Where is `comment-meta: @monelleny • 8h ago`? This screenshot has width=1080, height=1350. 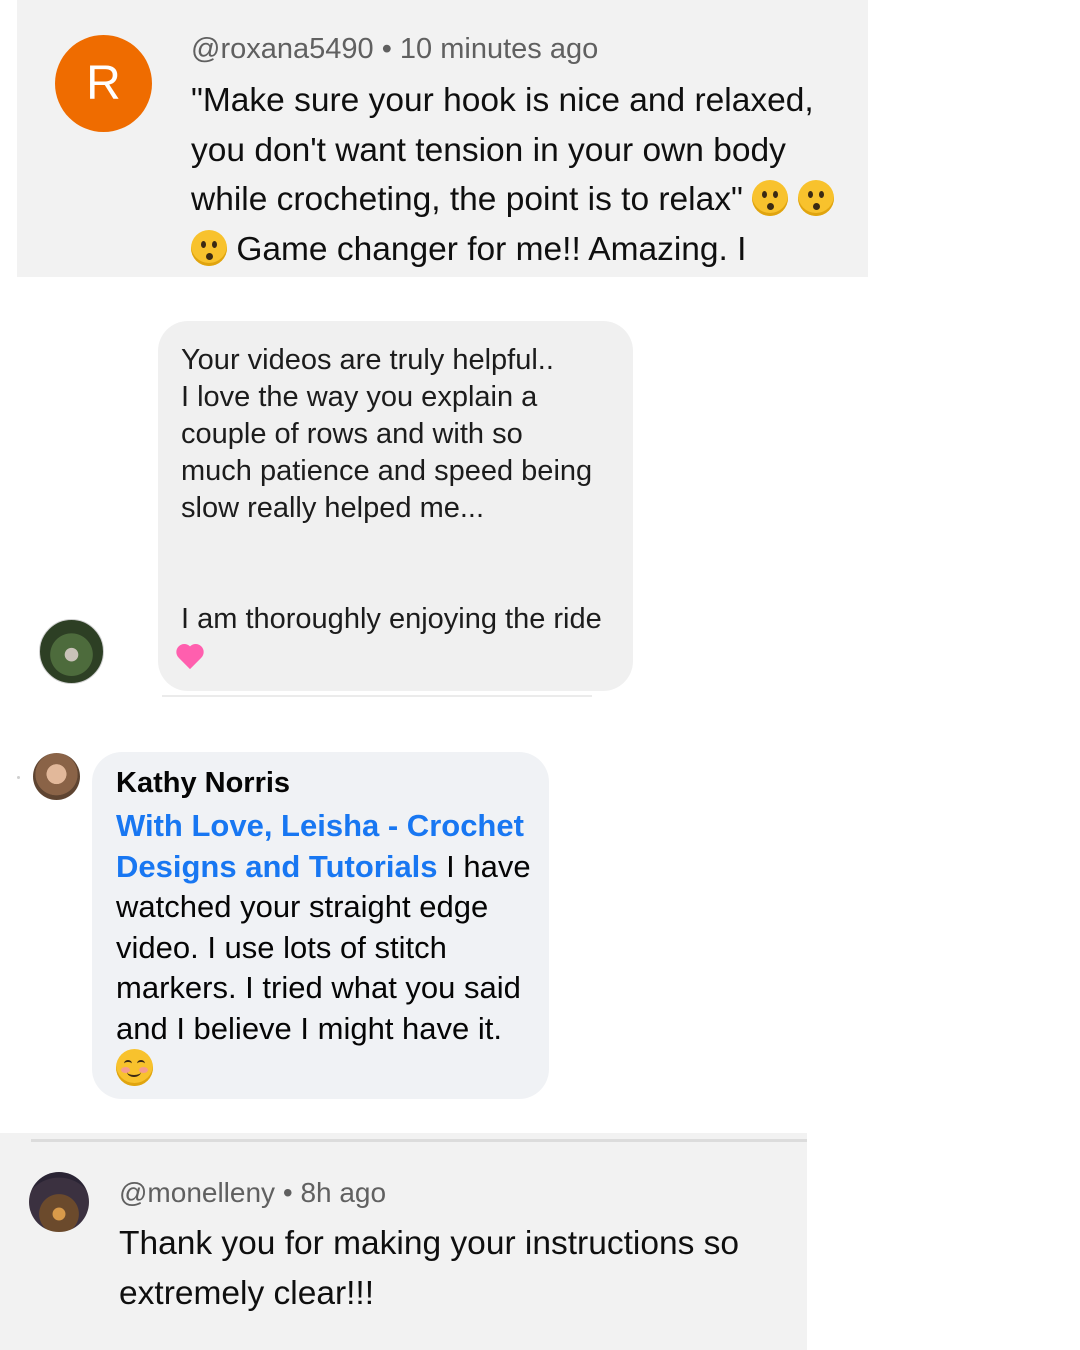 comment-meta: @monelleny • 8h ago is located at coordinates (252, 1193).